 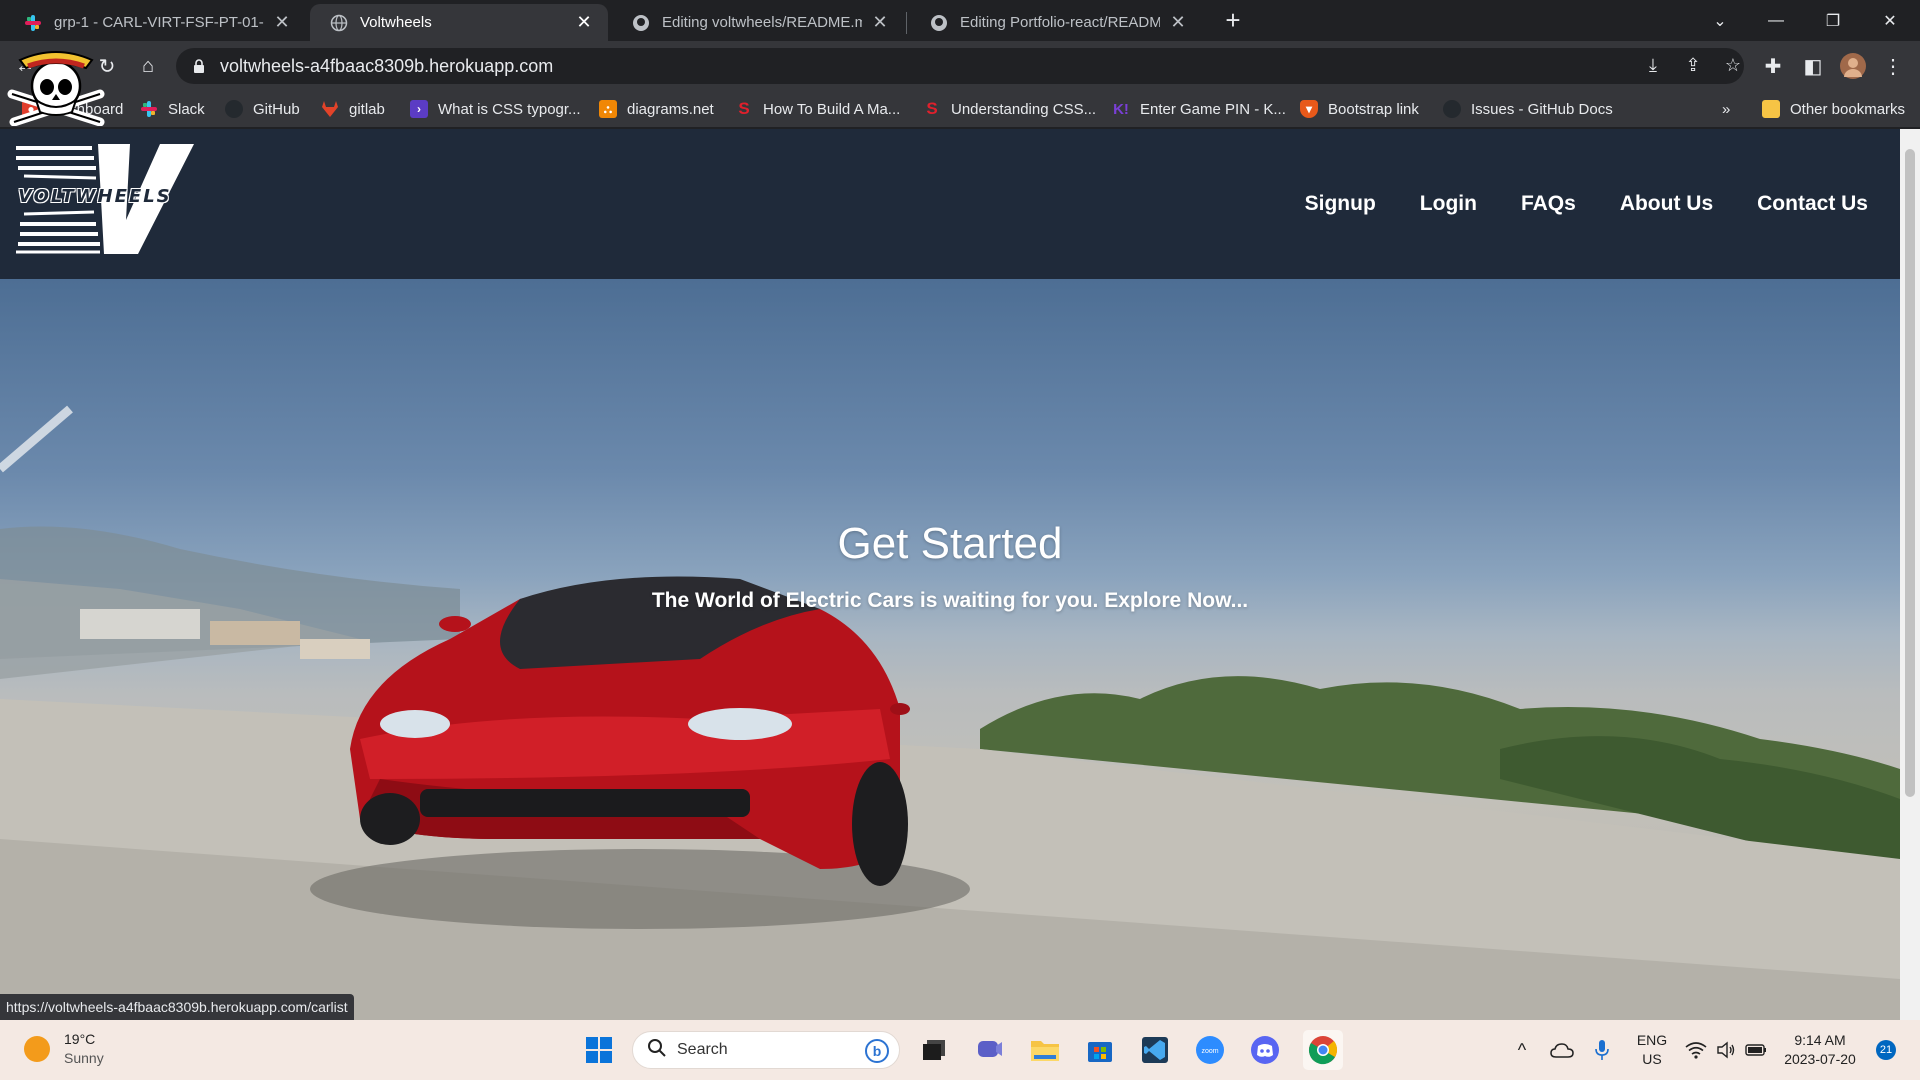 I want to click on bookmark-github: GitHub, so click(x=262, y=109).